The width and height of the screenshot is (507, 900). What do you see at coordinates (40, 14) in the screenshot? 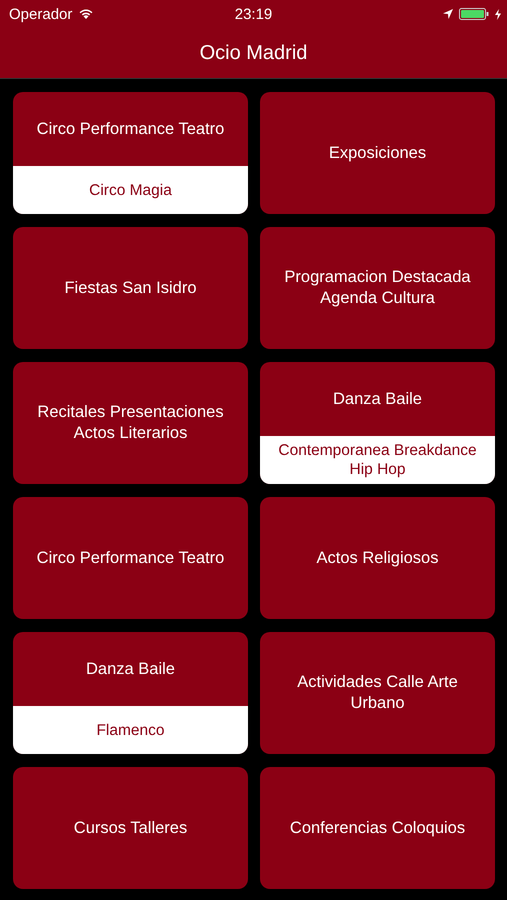
I see `carrier-name: Operador` at bounding box center [40, 14].